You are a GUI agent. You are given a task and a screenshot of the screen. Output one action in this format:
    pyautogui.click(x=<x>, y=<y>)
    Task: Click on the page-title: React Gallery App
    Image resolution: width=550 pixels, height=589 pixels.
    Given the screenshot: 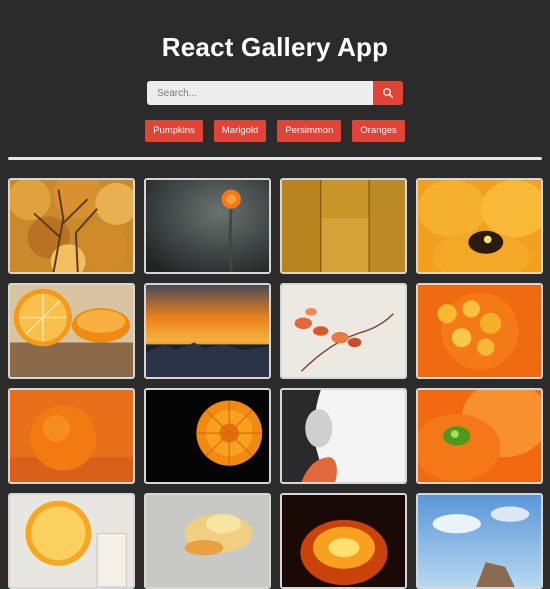 What is the action you would take?
    pyautogui.click(x=275, y=47)
    